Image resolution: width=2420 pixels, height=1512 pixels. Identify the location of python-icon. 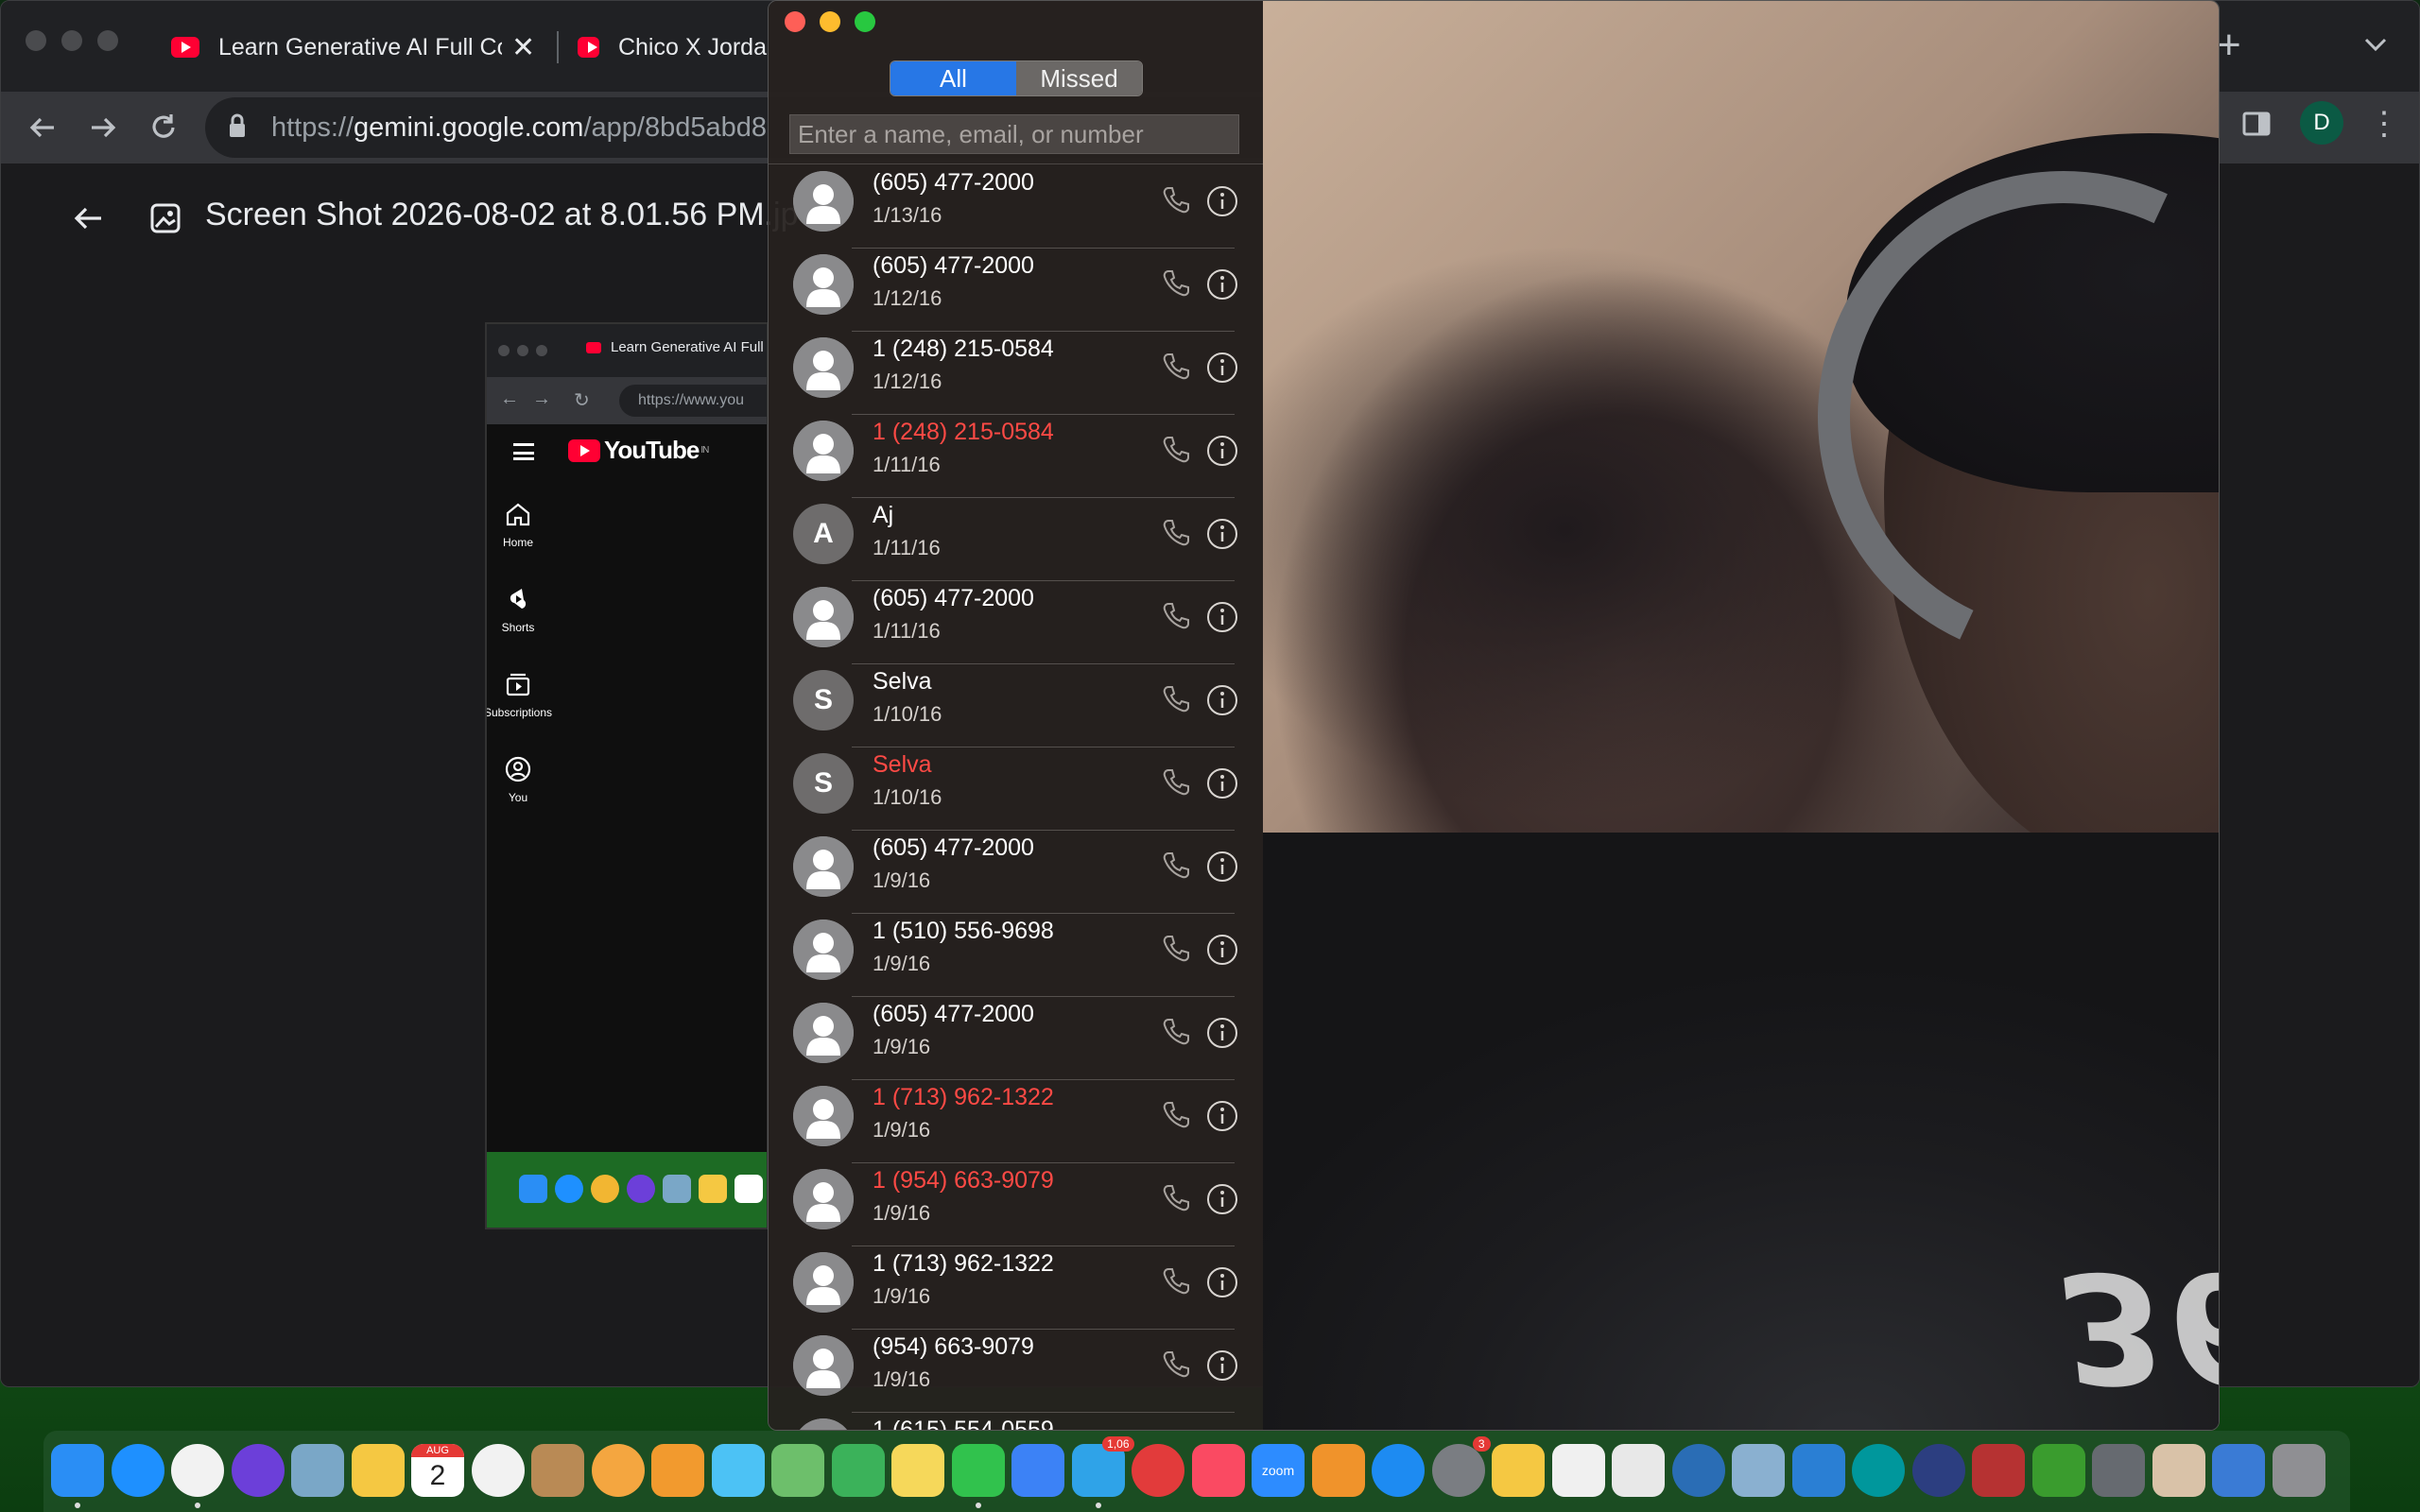
(378, 1470).